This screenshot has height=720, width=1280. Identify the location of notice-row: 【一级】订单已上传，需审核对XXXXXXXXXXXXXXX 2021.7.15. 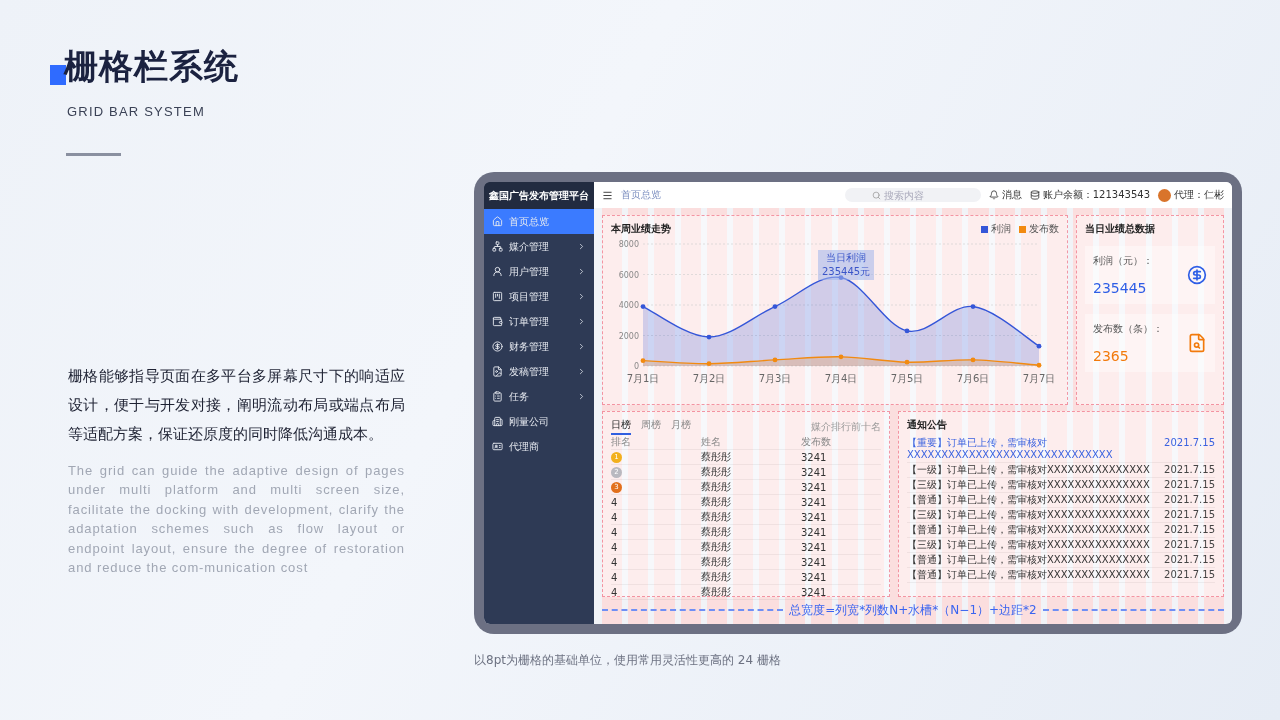
(1061, 470).